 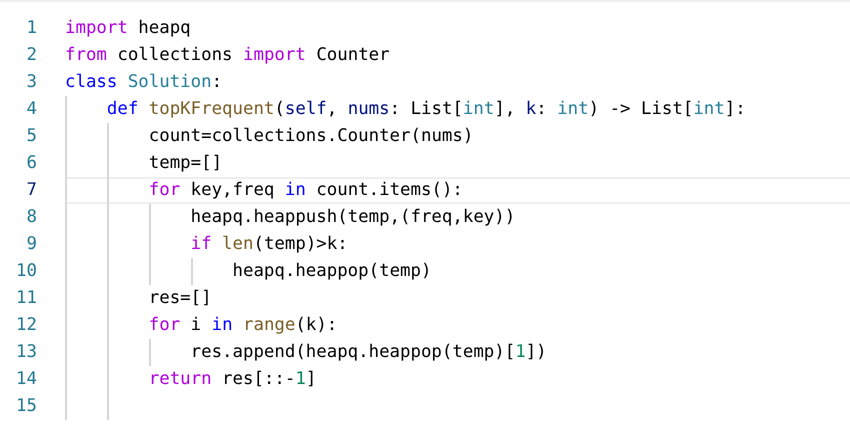 What do you see at coordinates (426, 109) in the screenshot?
I see `code-line: def topKFrequent(self, nums: List[int], k: int) -> List[int]:` at bounding box center [426, 109].